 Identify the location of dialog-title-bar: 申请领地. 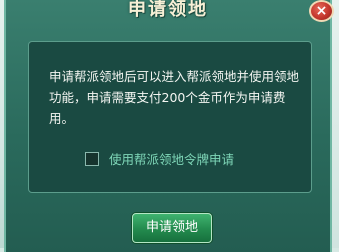
(168, 12).